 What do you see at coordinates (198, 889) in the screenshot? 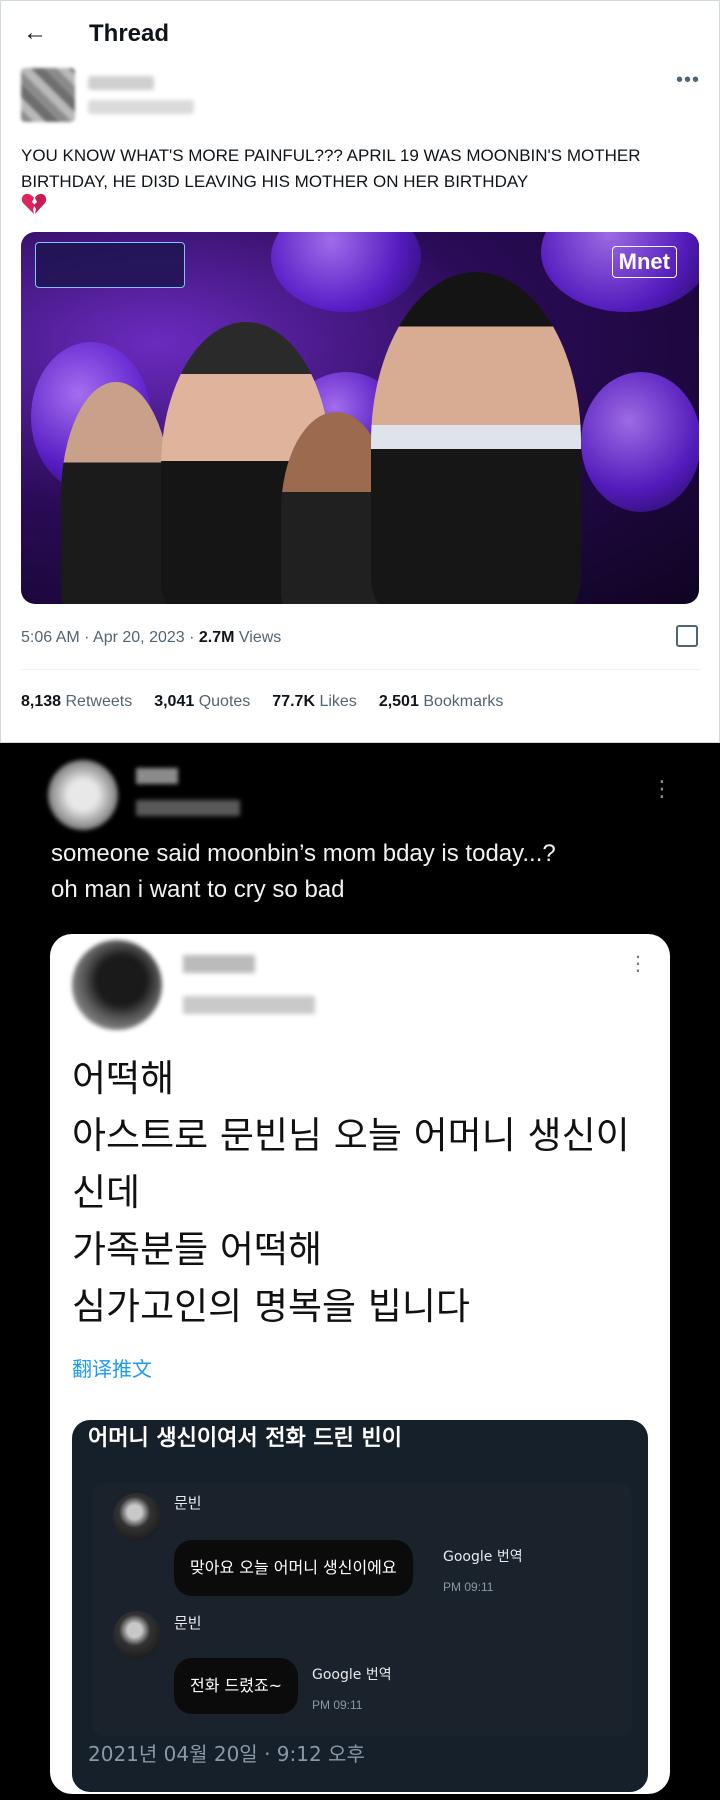
I see `post-text-line: oh man i want to cry so bad` at bounding box center [198, 889].